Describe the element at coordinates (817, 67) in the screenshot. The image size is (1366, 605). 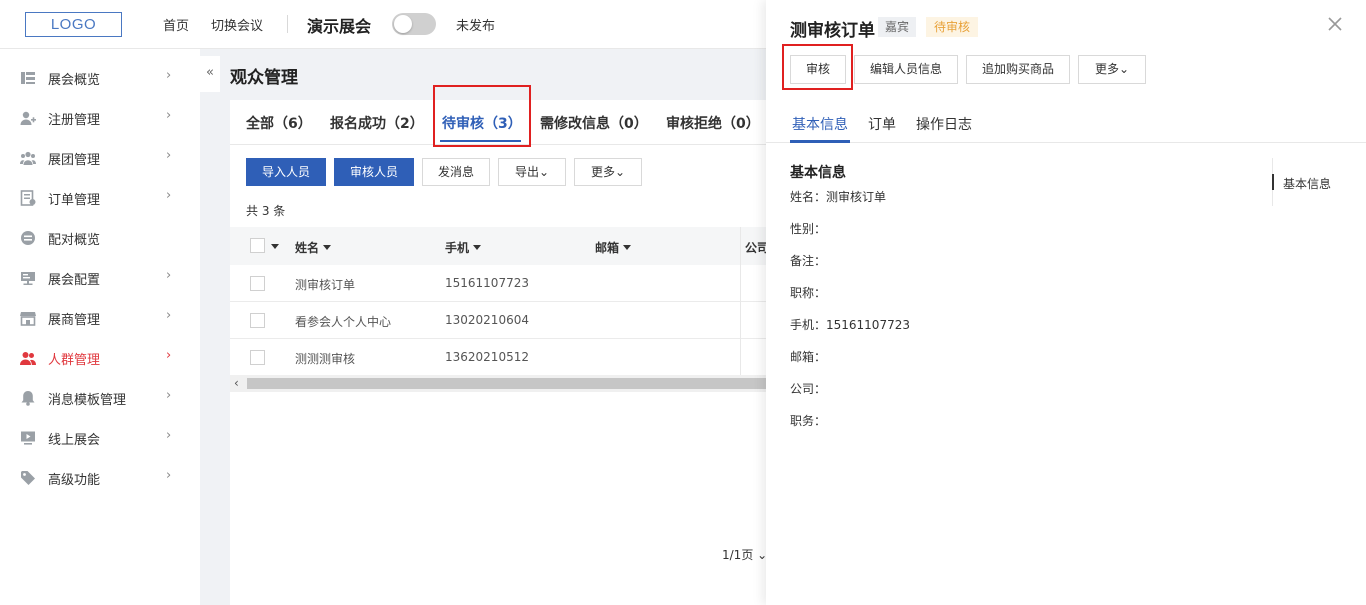
I see `highlight-box-approve` at that location.